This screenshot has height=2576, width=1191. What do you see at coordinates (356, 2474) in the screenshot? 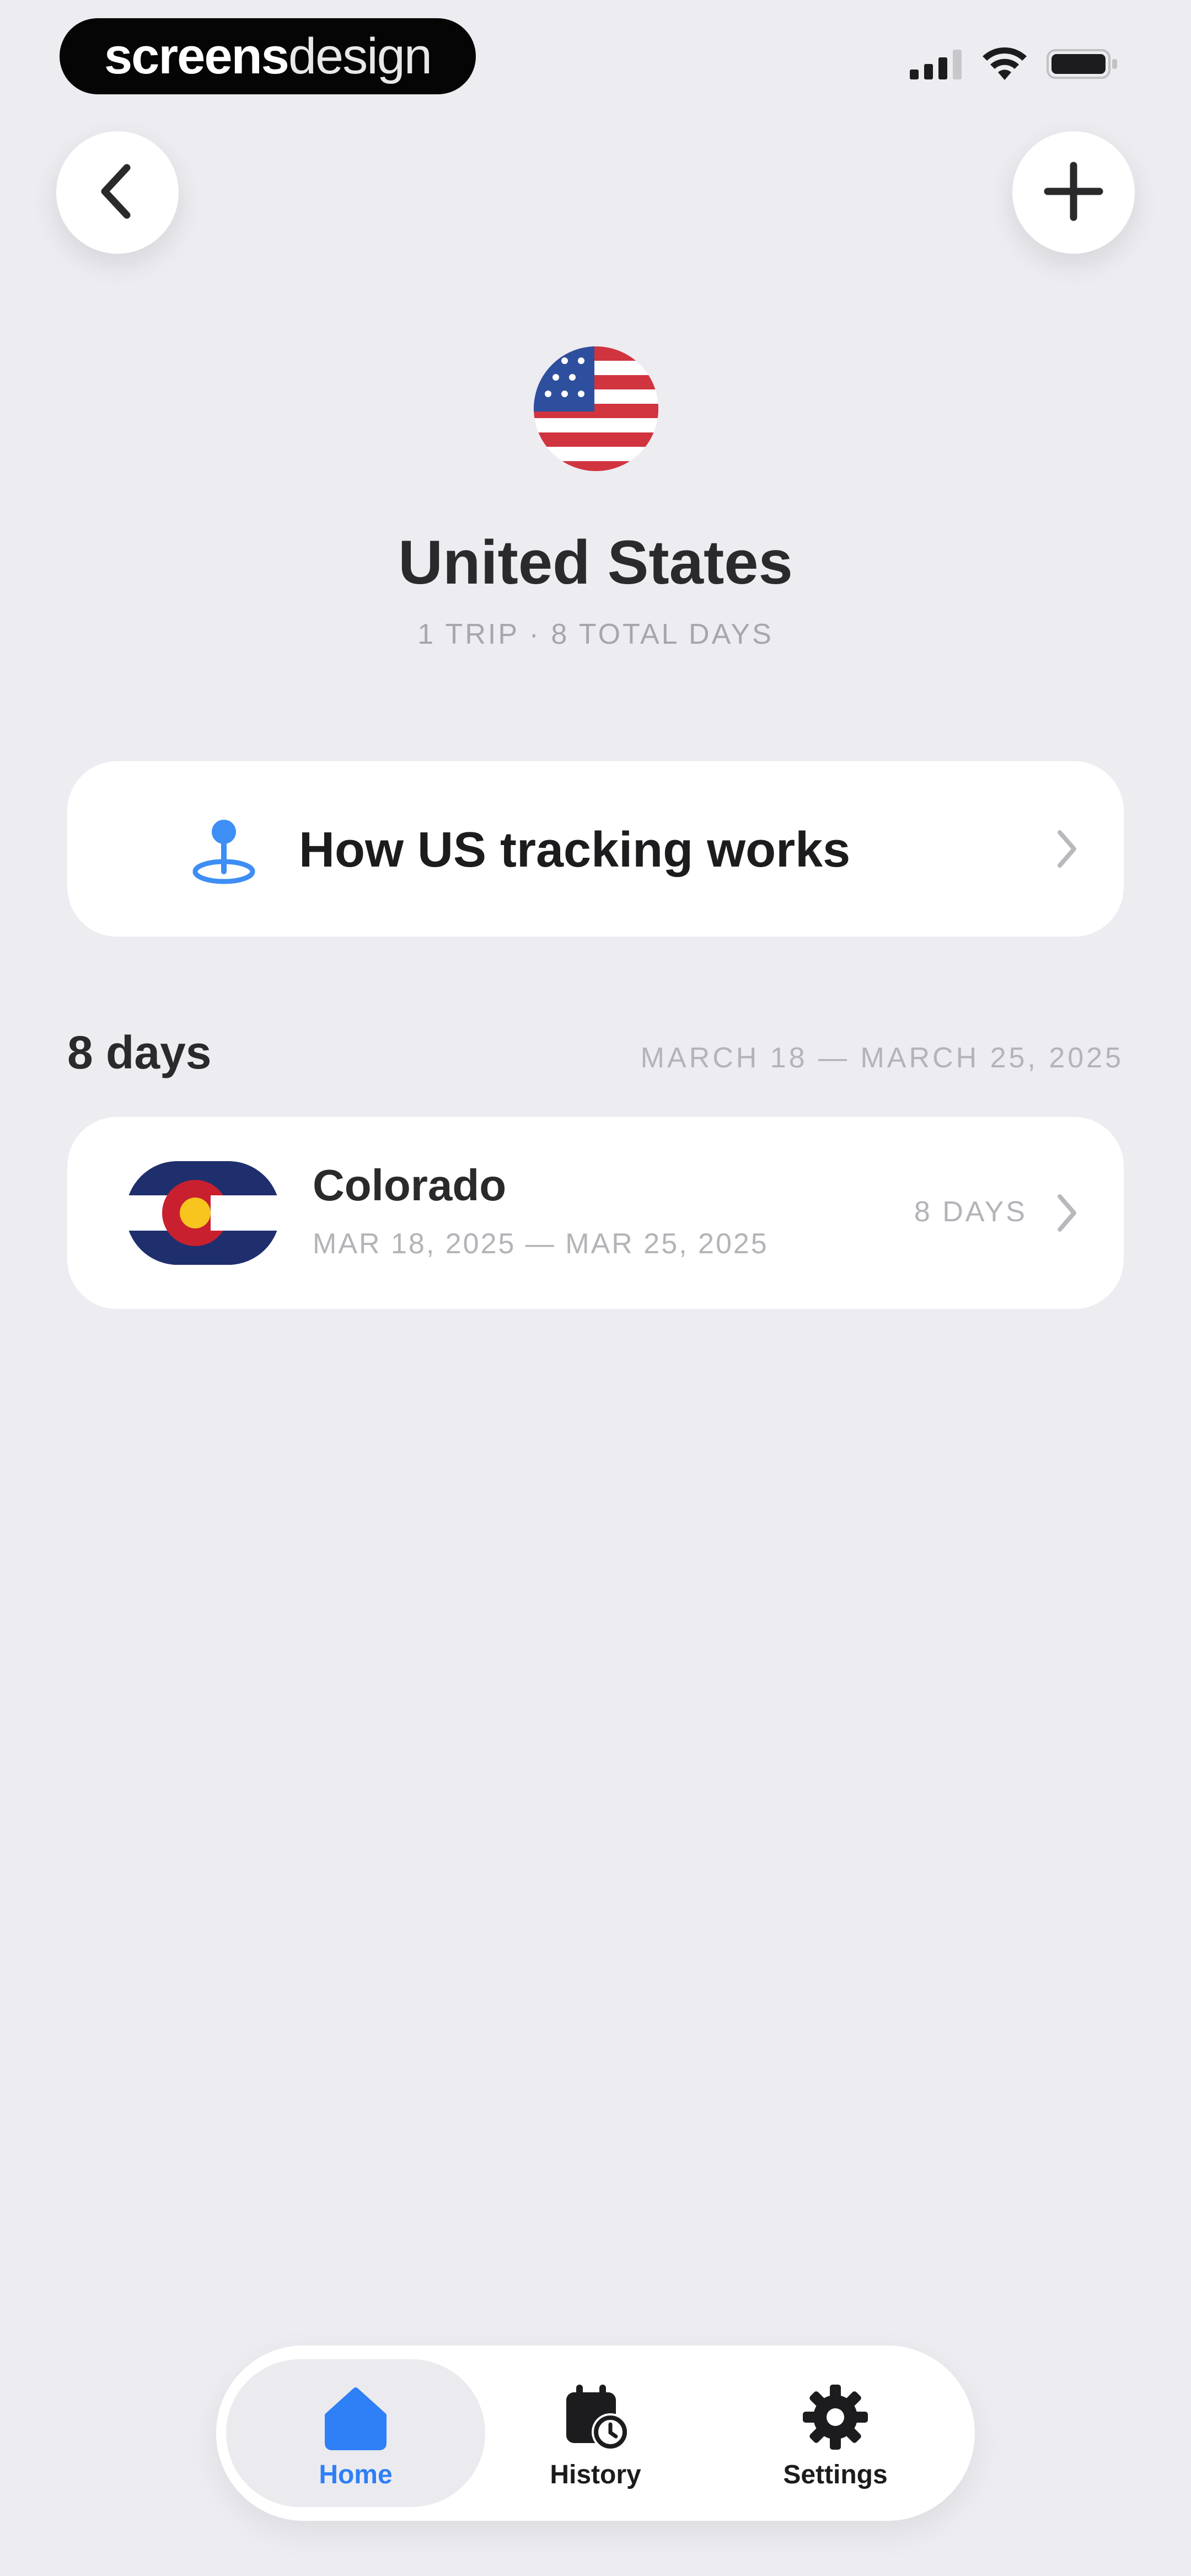
I see `tab-home-label: Home` at bounding box center [356, 2474].